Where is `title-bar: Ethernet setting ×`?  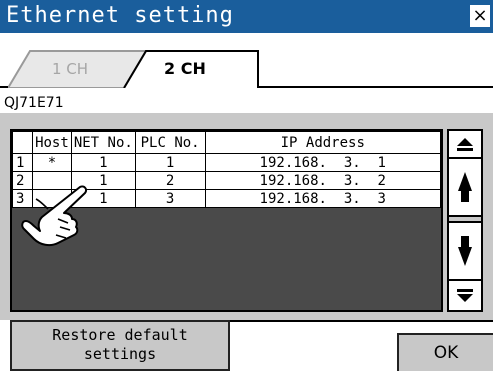
title-bar: Ethernet setting × is located at coordinates (246, 16).